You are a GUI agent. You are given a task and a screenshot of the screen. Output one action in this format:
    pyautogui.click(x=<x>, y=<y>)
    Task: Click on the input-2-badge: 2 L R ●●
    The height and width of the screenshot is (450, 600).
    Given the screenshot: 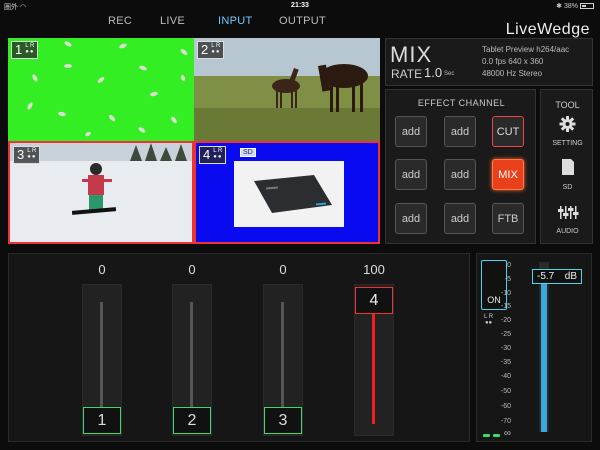 What is the action you would take?
    pyautogui.click(x=211, y=50)
    